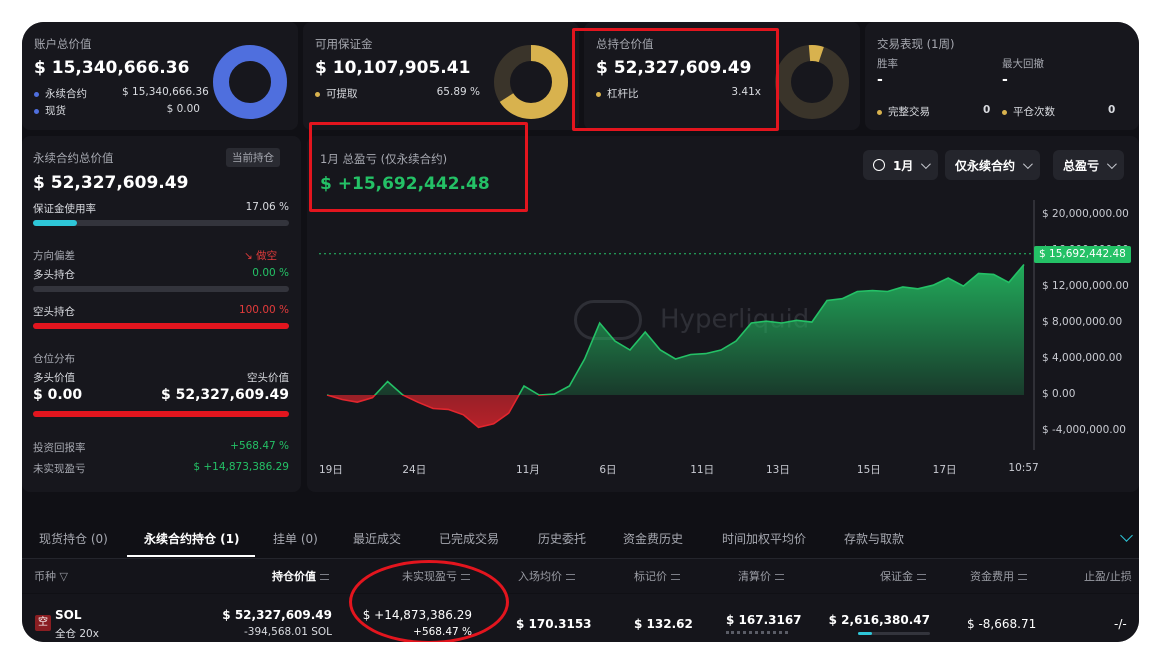 The height and width of the screenshot is (664, 1161). Describe the element at coordinates (562, 538) in the screenshot. I see `tab-order-history: 历史委托` at that location.